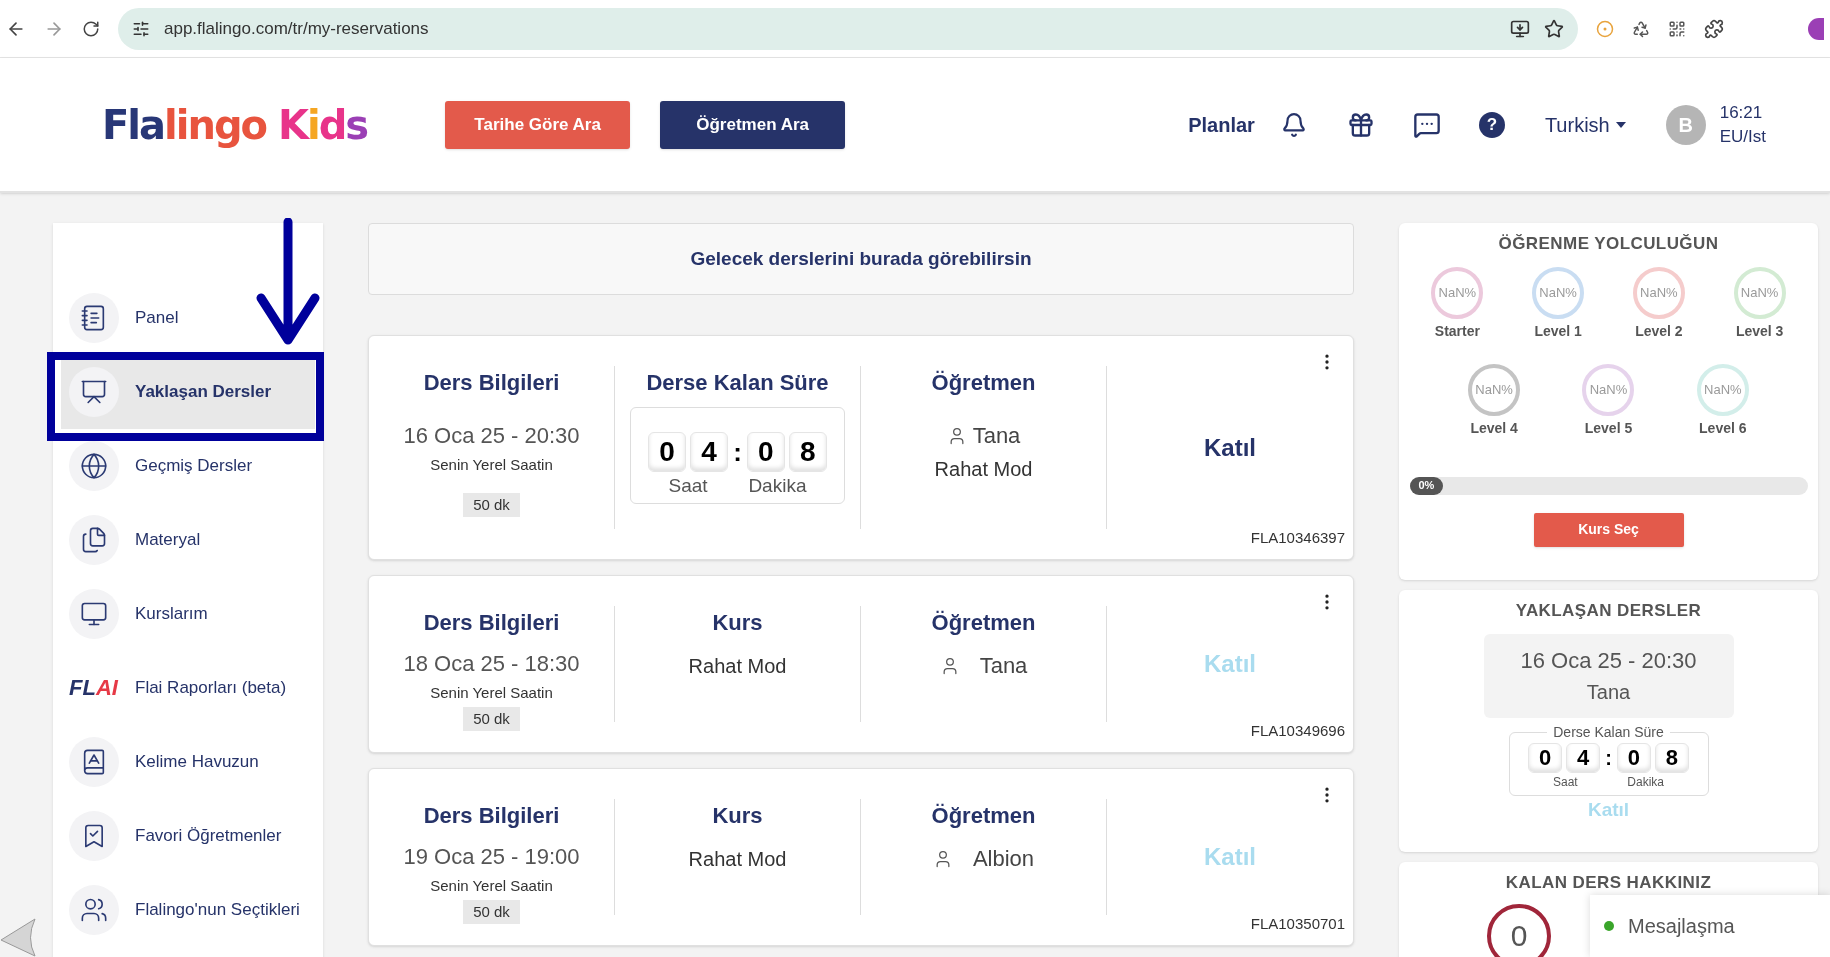 This screenshot has width=1830, height=957. I want to click on level-name: Level 4, so click(1494, 428).